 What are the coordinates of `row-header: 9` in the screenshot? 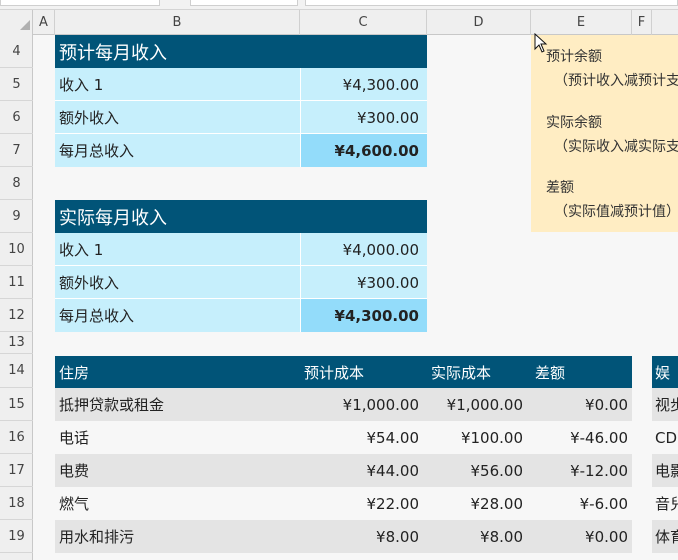 It's located at (16, 216).